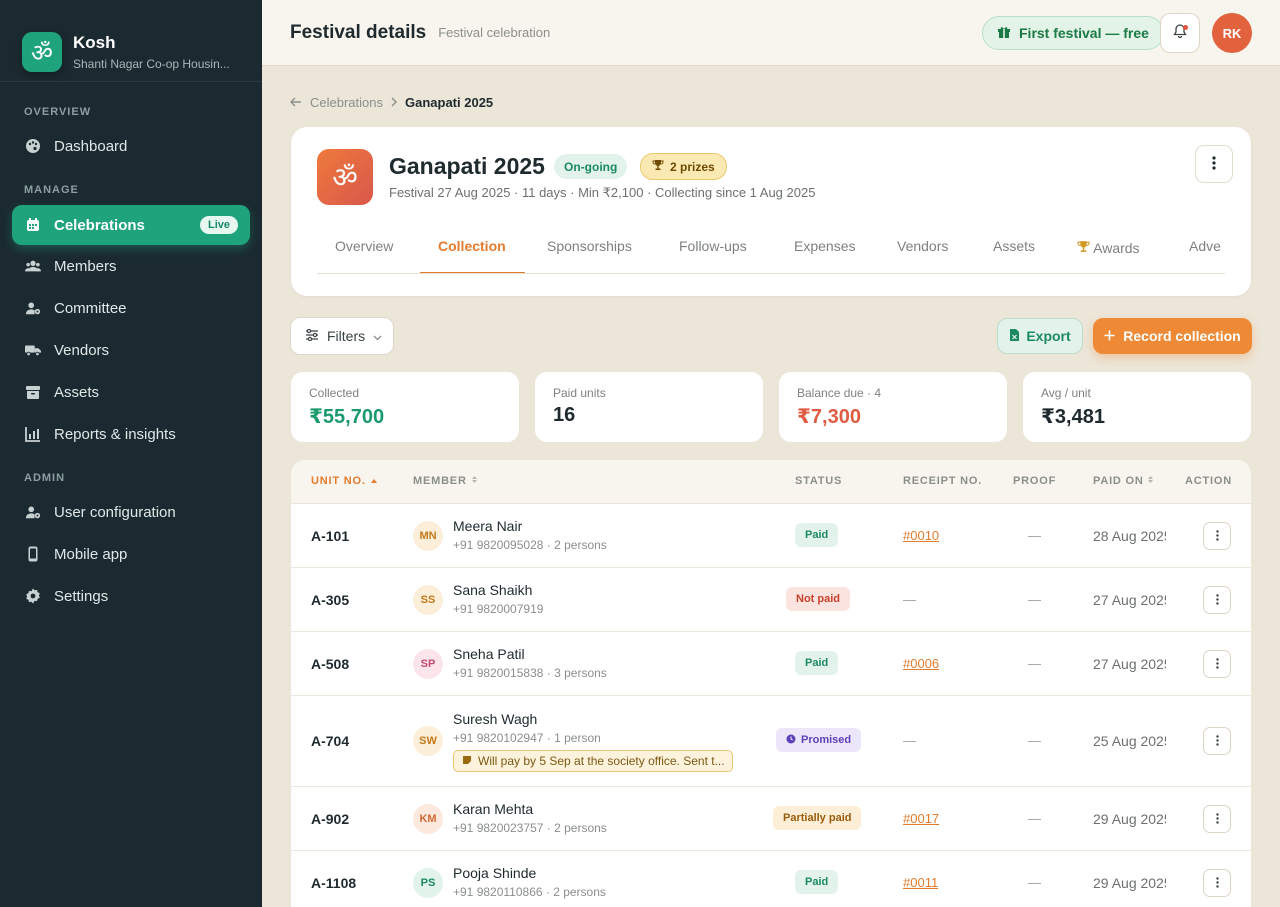 This screenshot has width=1280, height=907. What do you see at coordinates (131, 434) in the screenshot?
I see `sidebar-item-reports: Reports & insights` at bounding box center [131, 434].